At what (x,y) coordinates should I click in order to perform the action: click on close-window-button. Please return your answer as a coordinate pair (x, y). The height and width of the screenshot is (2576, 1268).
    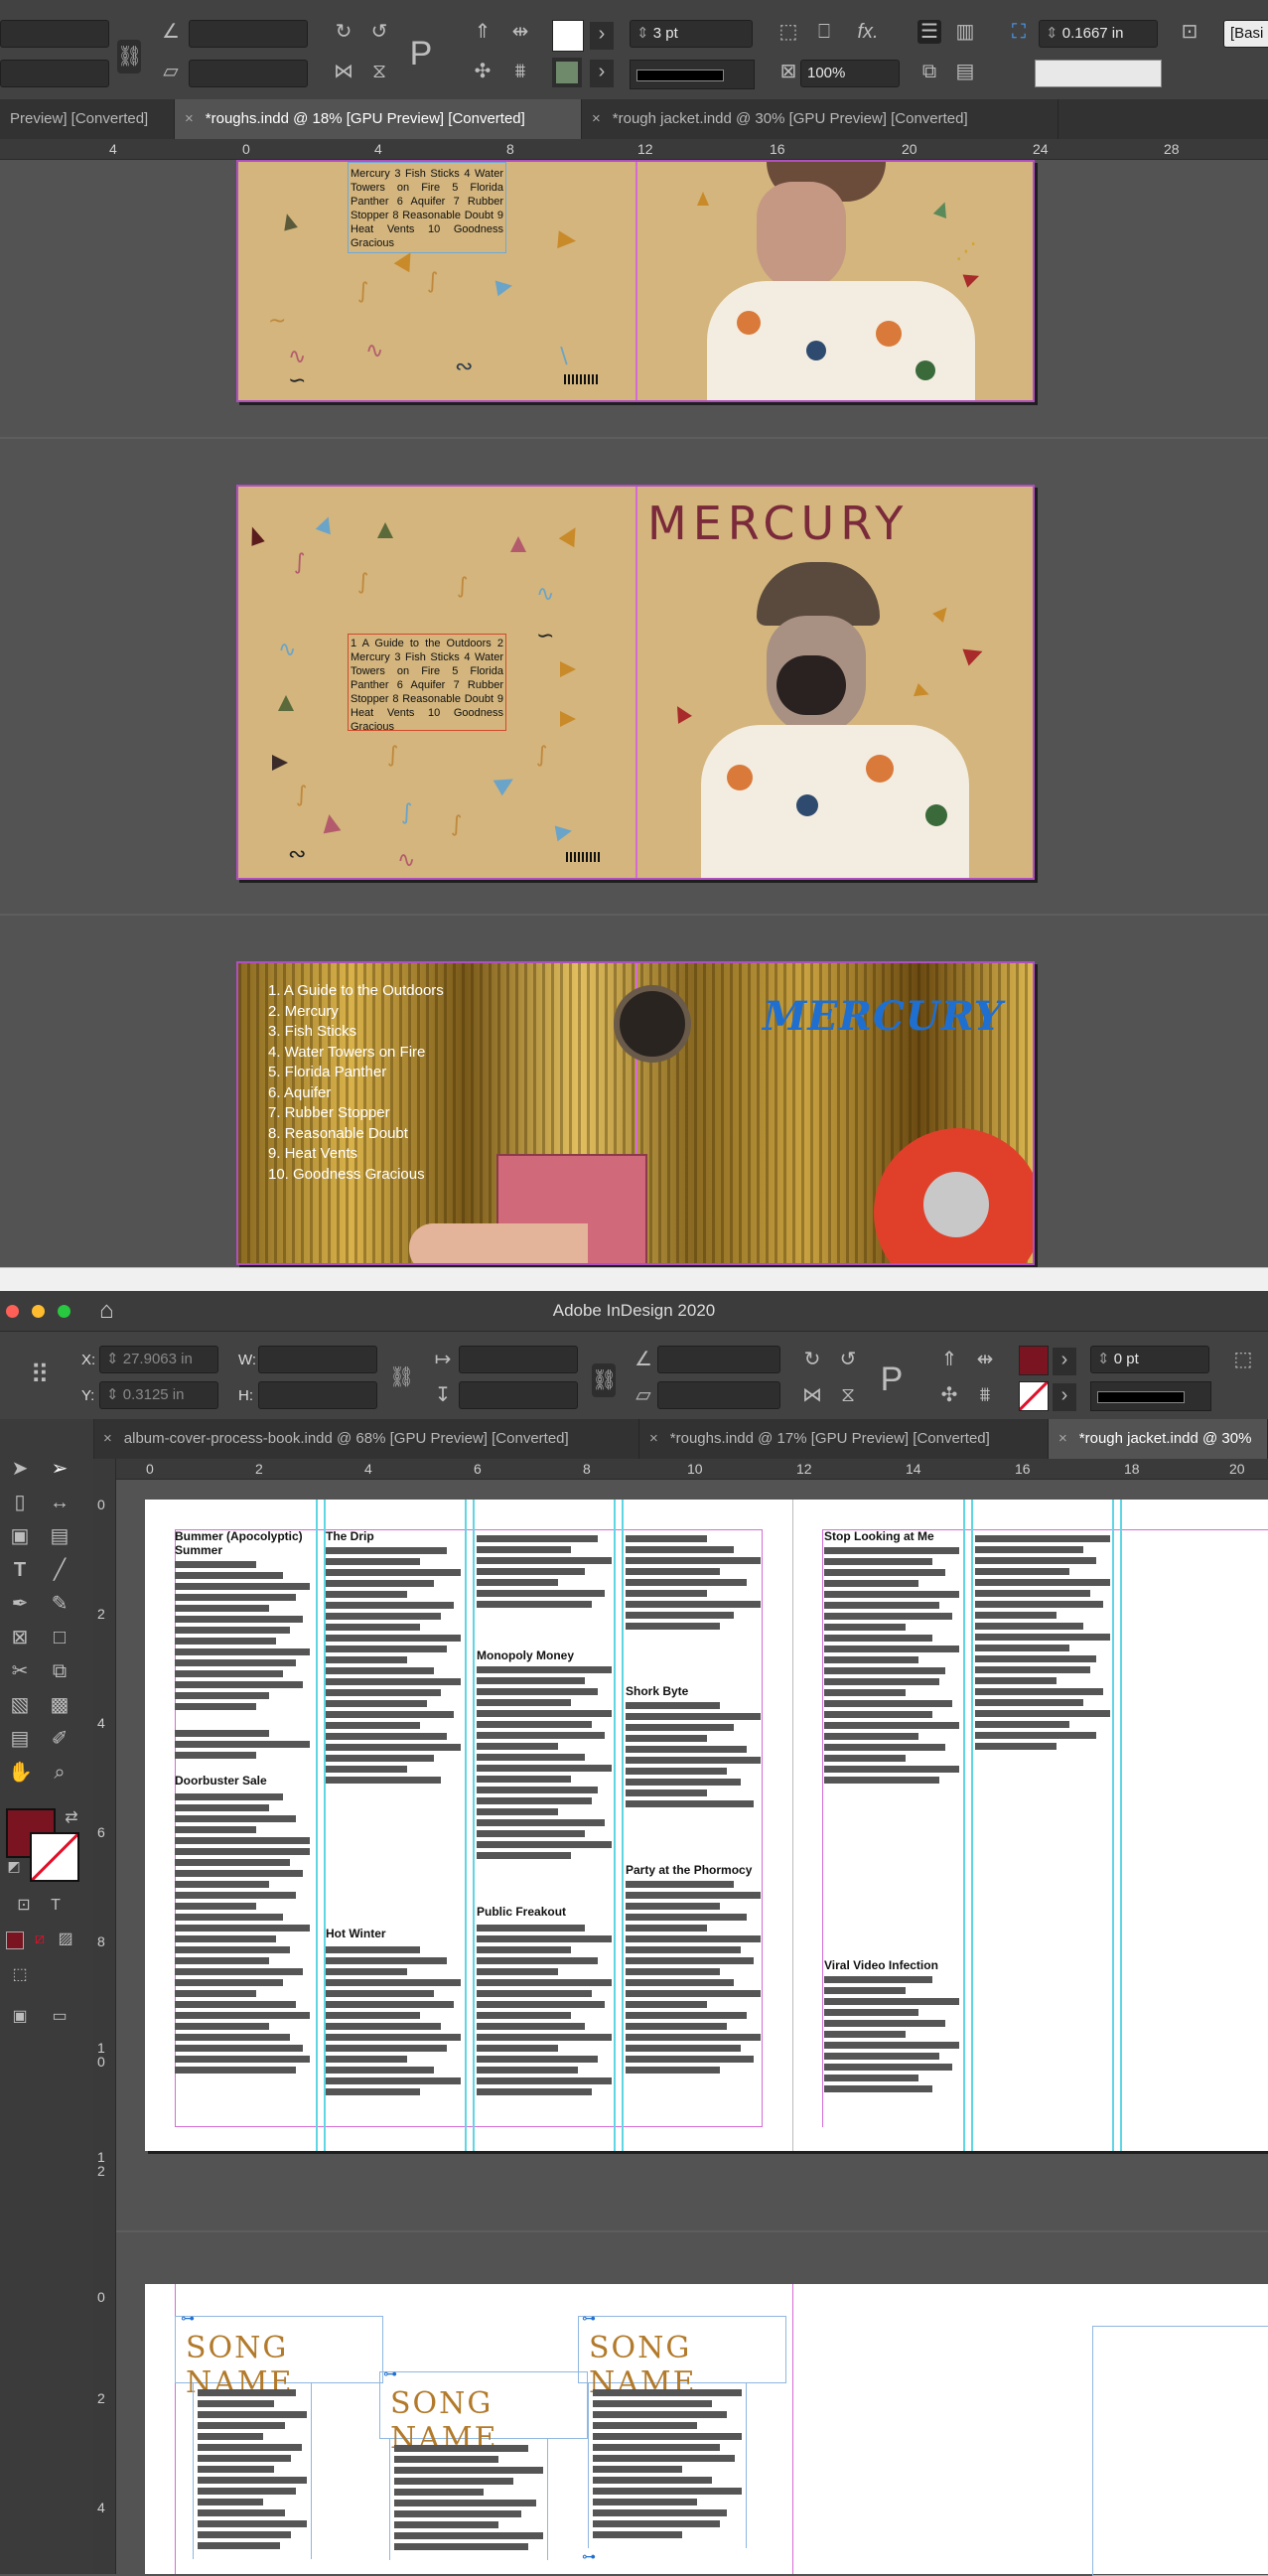
    Looking at the image, I should click on (12, 1312).